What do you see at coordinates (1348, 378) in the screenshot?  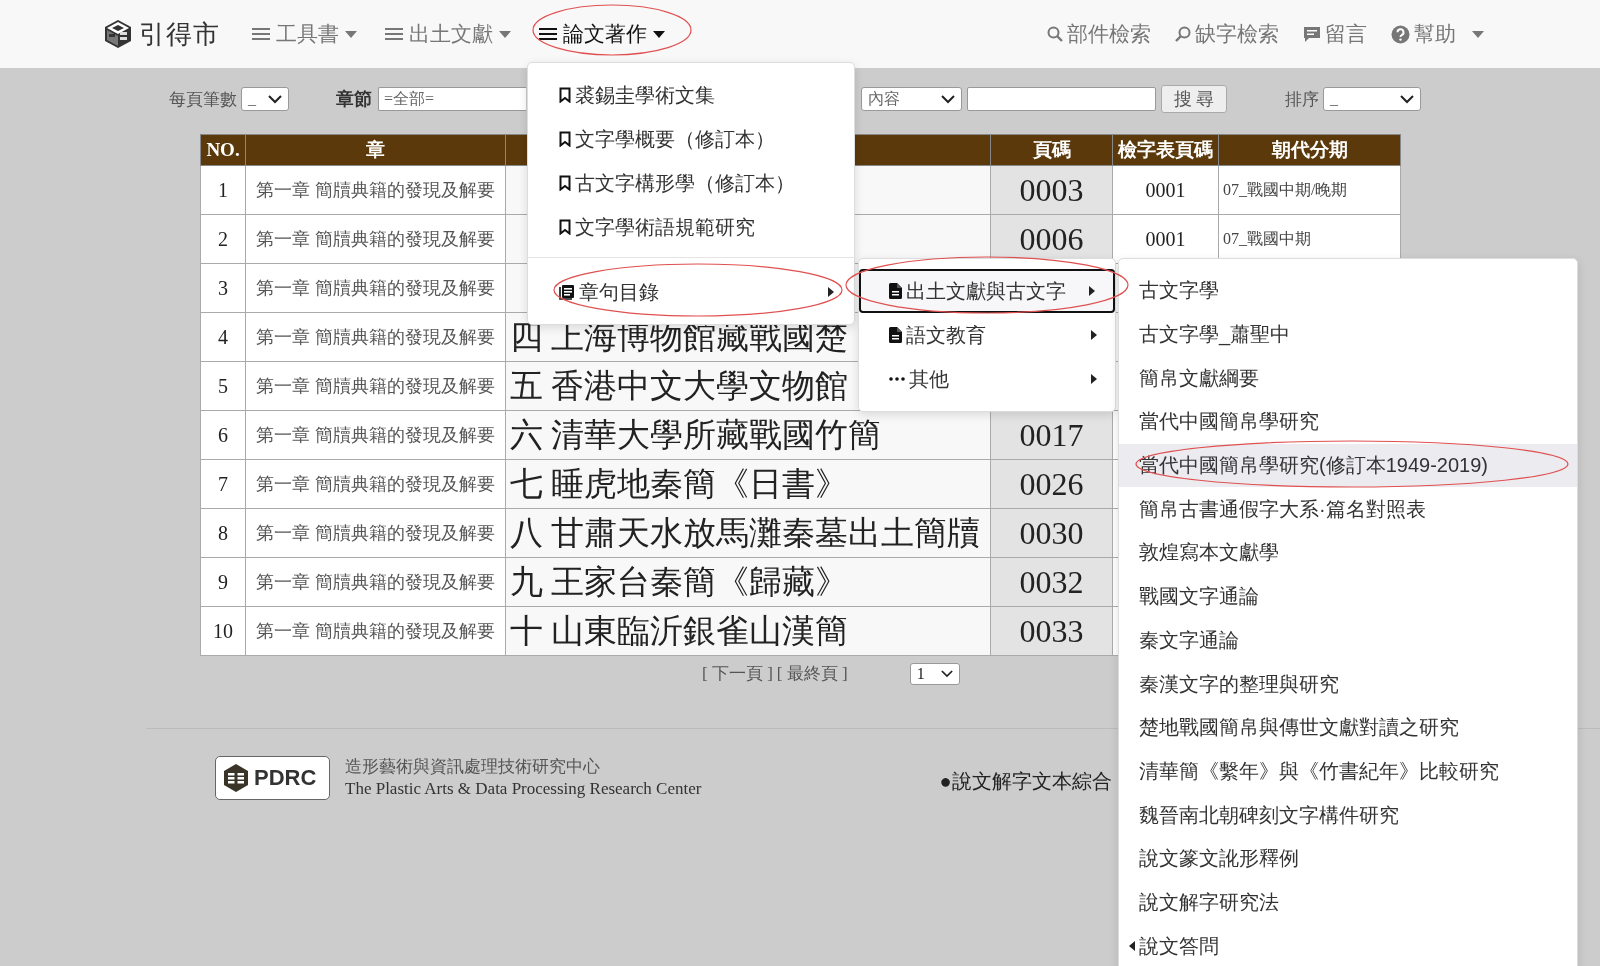 I see `menu-item: 簡帛文獻綱要` at bounding box center [1348, 378].